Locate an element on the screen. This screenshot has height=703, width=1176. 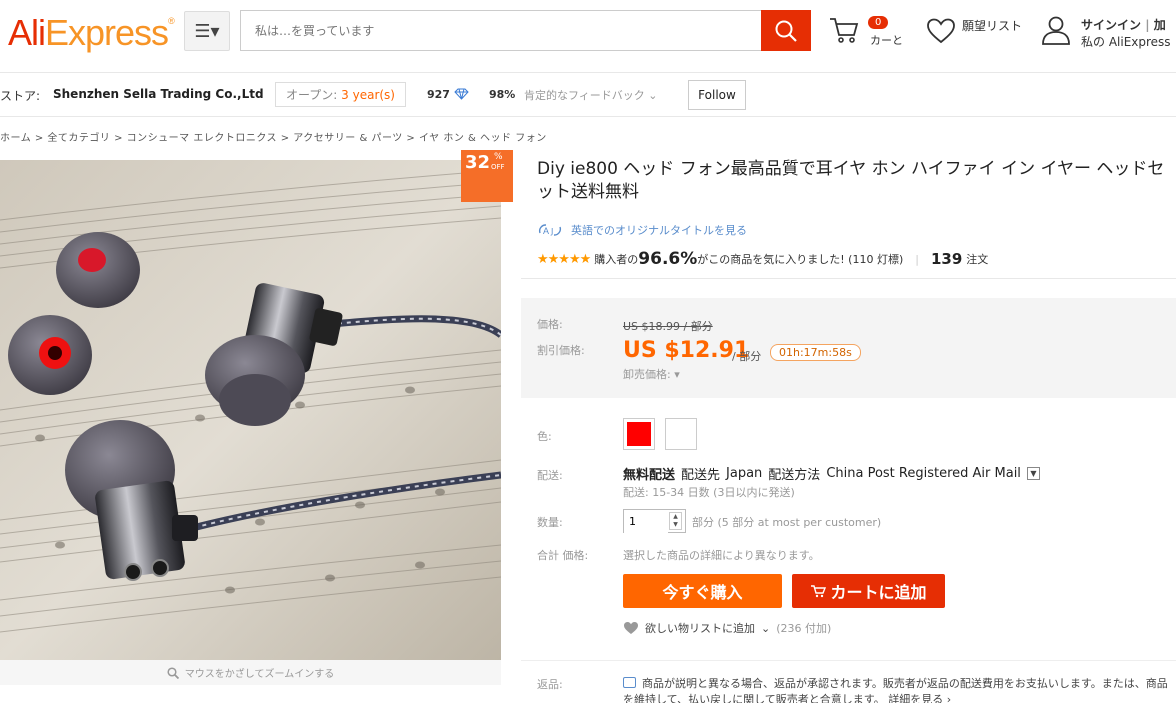
categories-menu-button: ☰▾ is located at coordinates (207, 31).